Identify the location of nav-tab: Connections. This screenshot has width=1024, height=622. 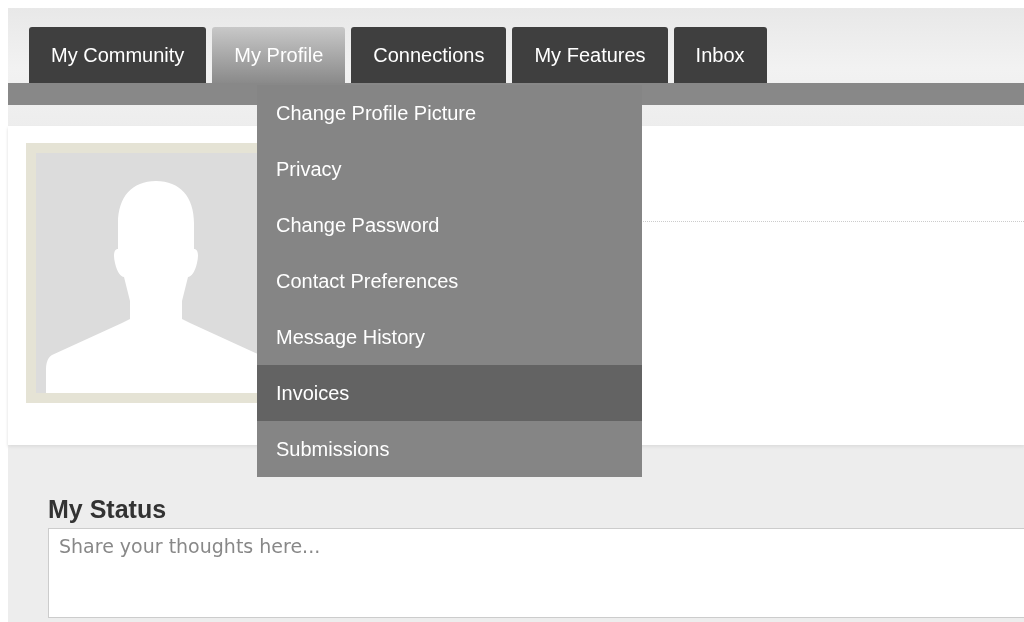
(429, 55).